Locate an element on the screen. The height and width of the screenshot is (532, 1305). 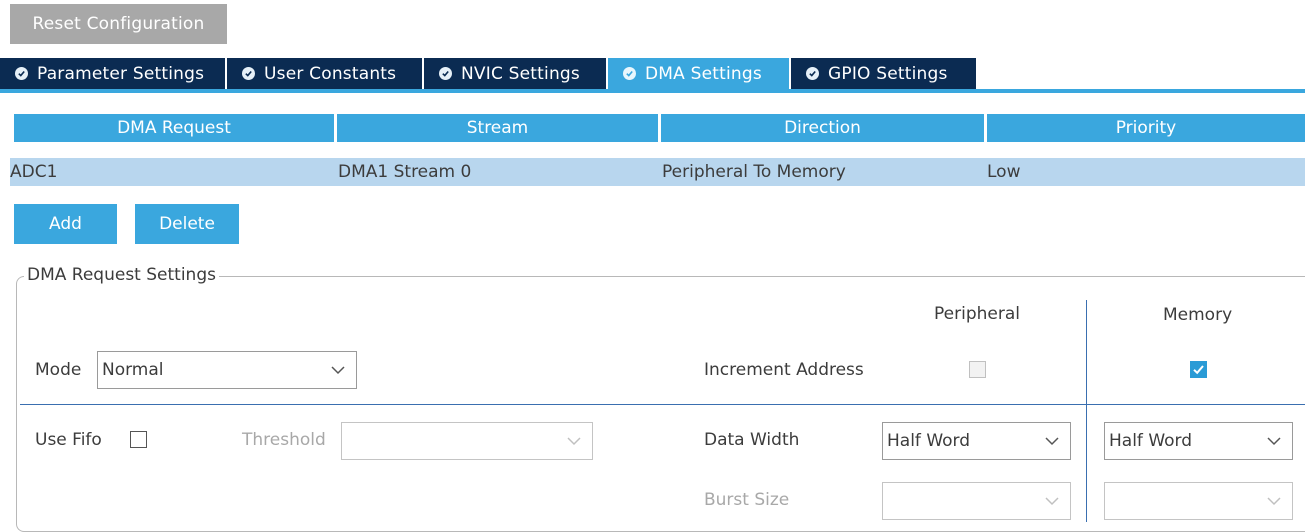
column-header-stream: Stream is located at coordinates (497, 128).